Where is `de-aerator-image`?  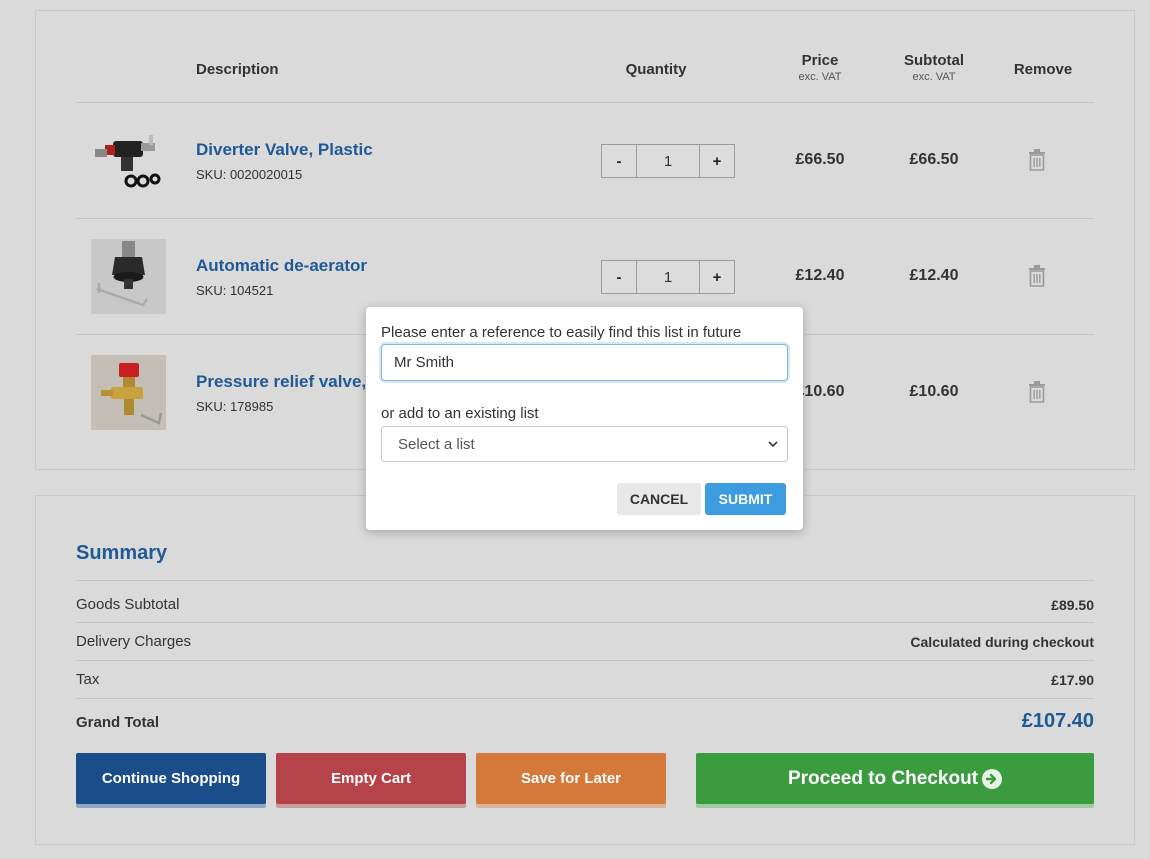 de-aerator-image is located at coordinates (128, 276).